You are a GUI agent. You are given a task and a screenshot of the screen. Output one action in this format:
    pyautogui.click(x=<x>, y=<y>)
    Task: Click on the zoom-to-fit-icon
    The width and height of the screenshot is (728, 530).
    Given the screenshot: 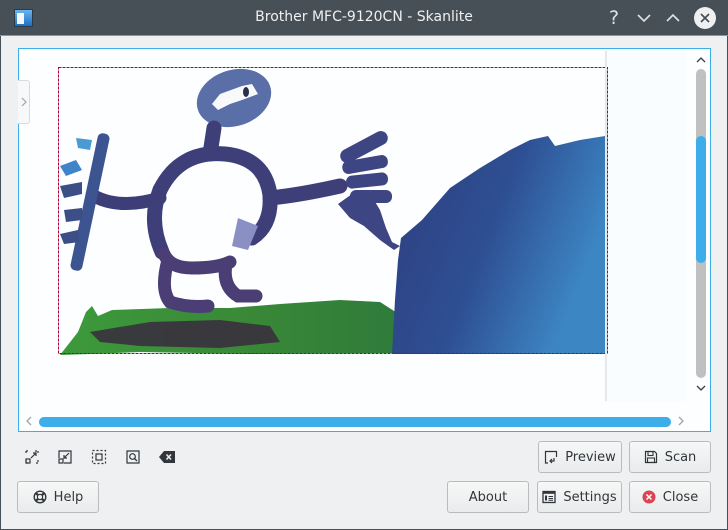 What is the action you would take?
    pyautogui.click(x=99, y=457)
    